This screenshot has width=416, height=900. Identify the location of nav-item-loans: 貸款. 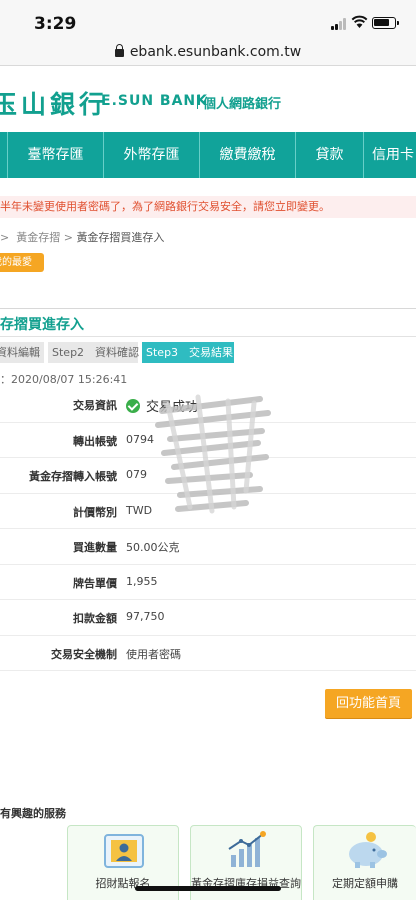
(330, 155).